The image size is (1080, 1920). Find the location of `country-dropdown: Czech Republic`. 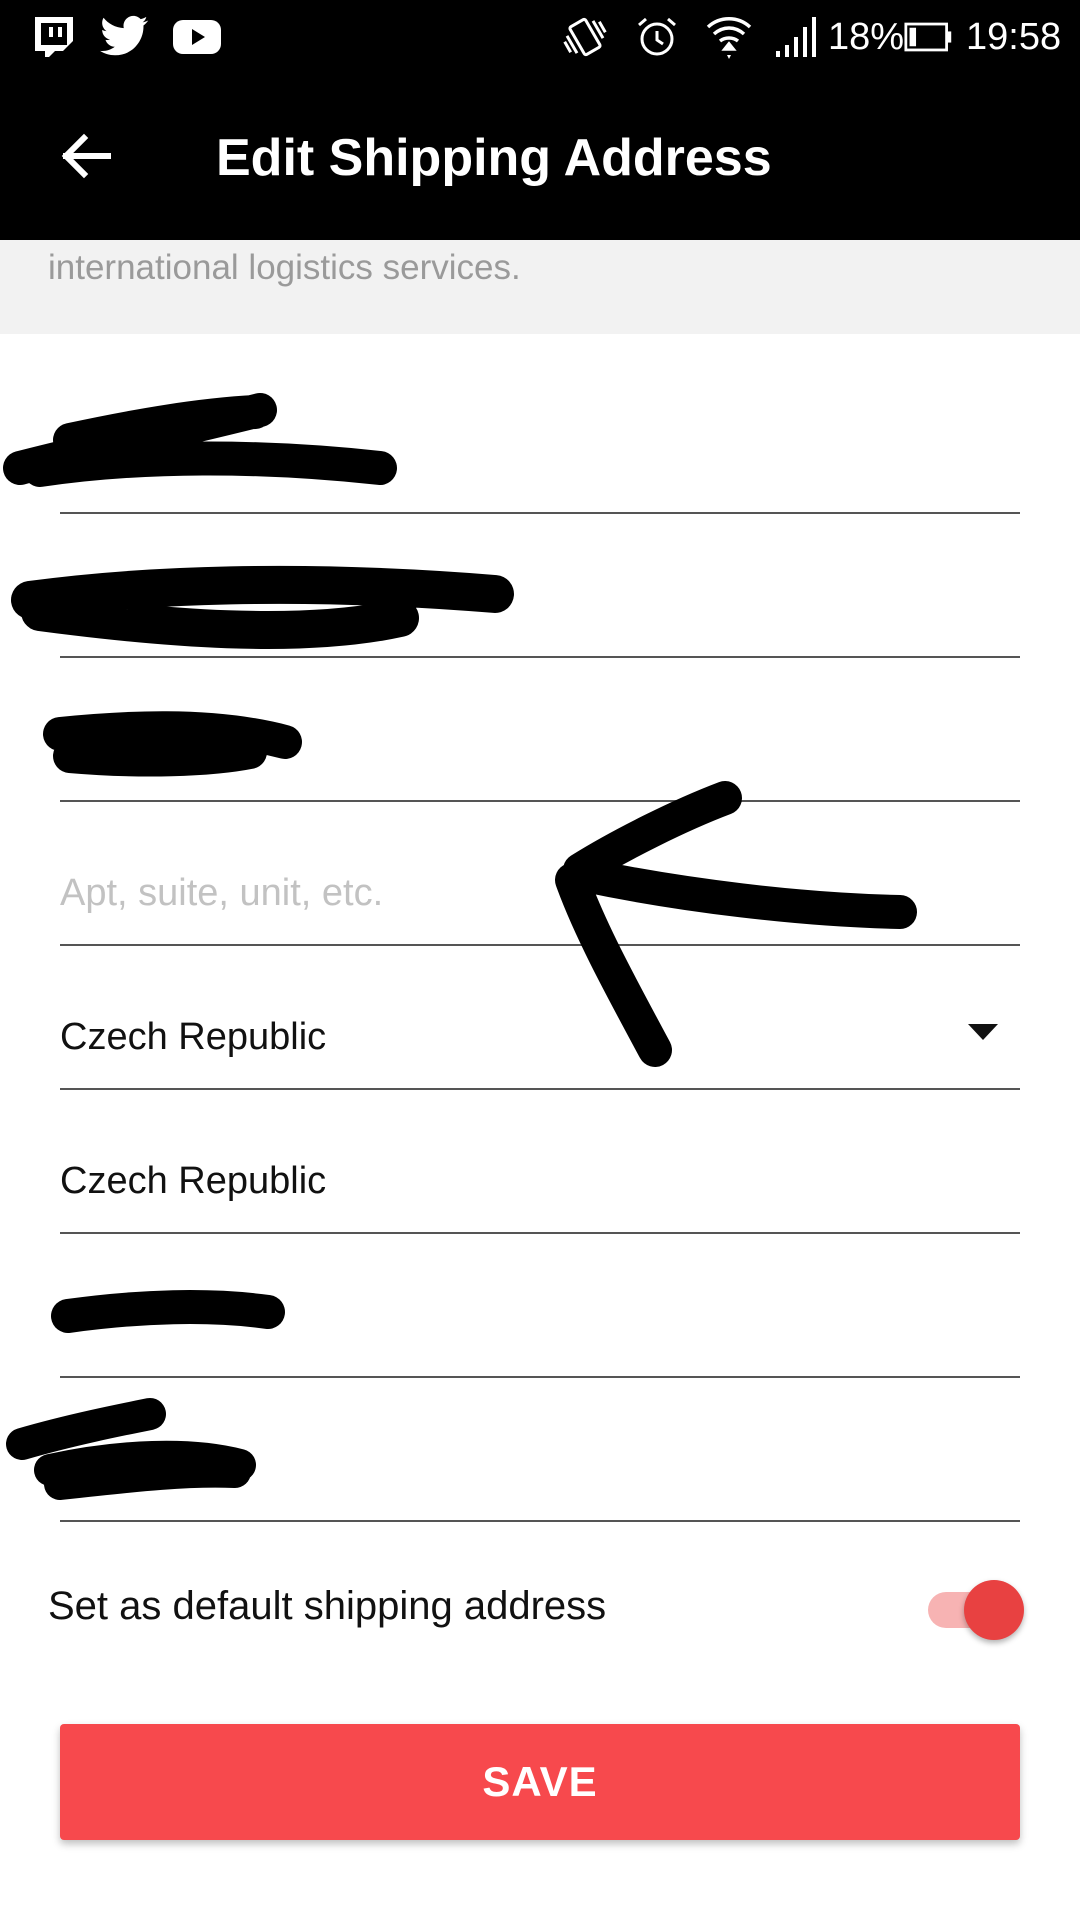

country-dropdown: Czech Republic is located at coordinates (540, 1018).